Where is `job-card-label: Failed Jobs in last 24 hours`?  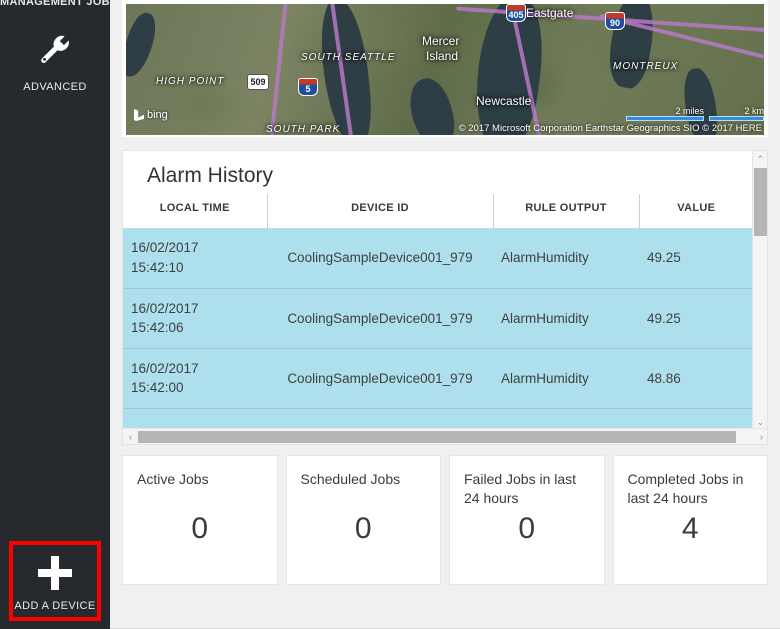
job-card-label: Failed Jobs in last 24 hours is located at coordinates (520, 488).